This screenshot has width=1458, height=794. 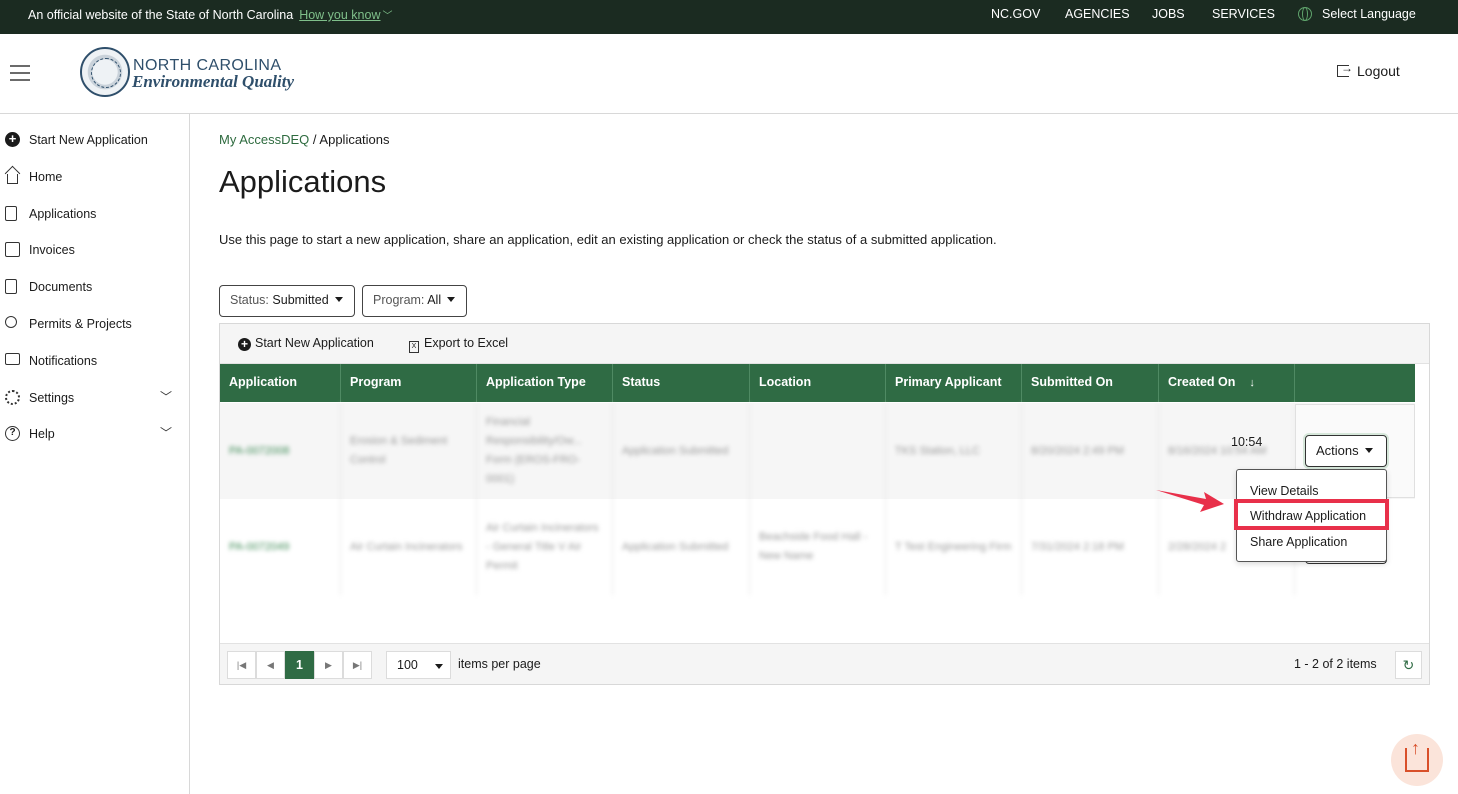 I want to click on program-filter-dropdown: Program: All, so click(x=414, y=301).